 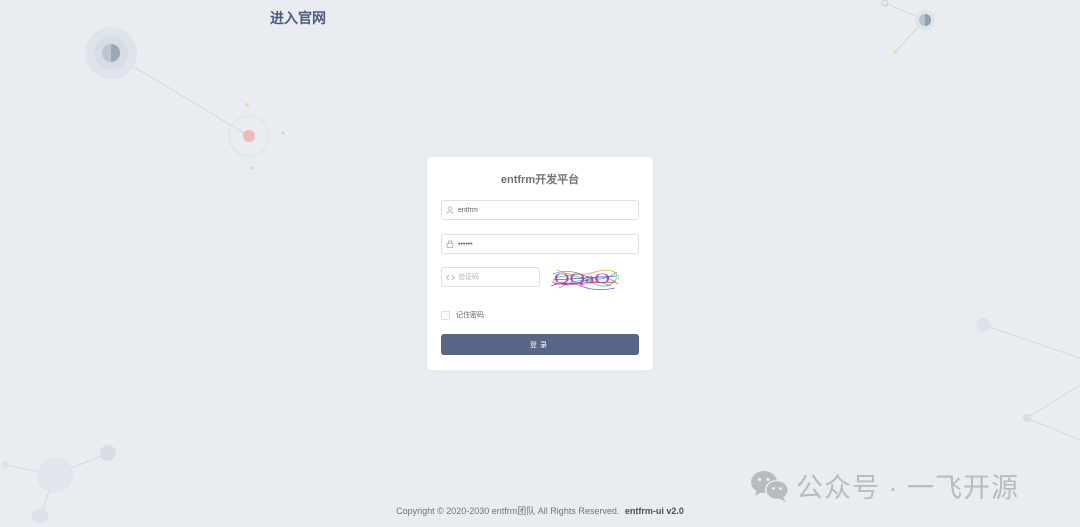 I want to click on captcha-code-text: QQaO, so click(x=582, y=279).